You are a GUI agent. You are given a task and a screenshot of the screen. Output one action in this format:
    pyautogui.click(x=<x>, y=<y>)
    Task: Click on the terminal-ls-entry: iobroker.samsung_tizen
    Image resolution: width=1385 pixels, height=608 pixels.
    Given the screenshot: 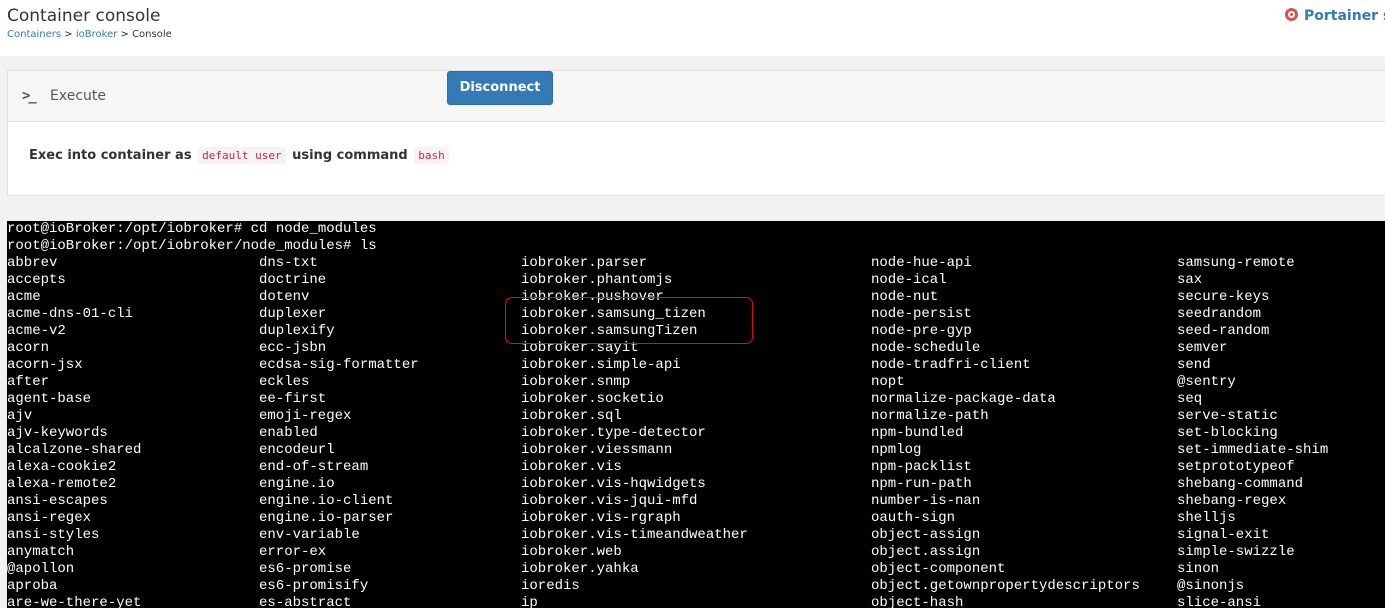 What is the action you would take?
    pyautogui.click(x=613, y=314)
    